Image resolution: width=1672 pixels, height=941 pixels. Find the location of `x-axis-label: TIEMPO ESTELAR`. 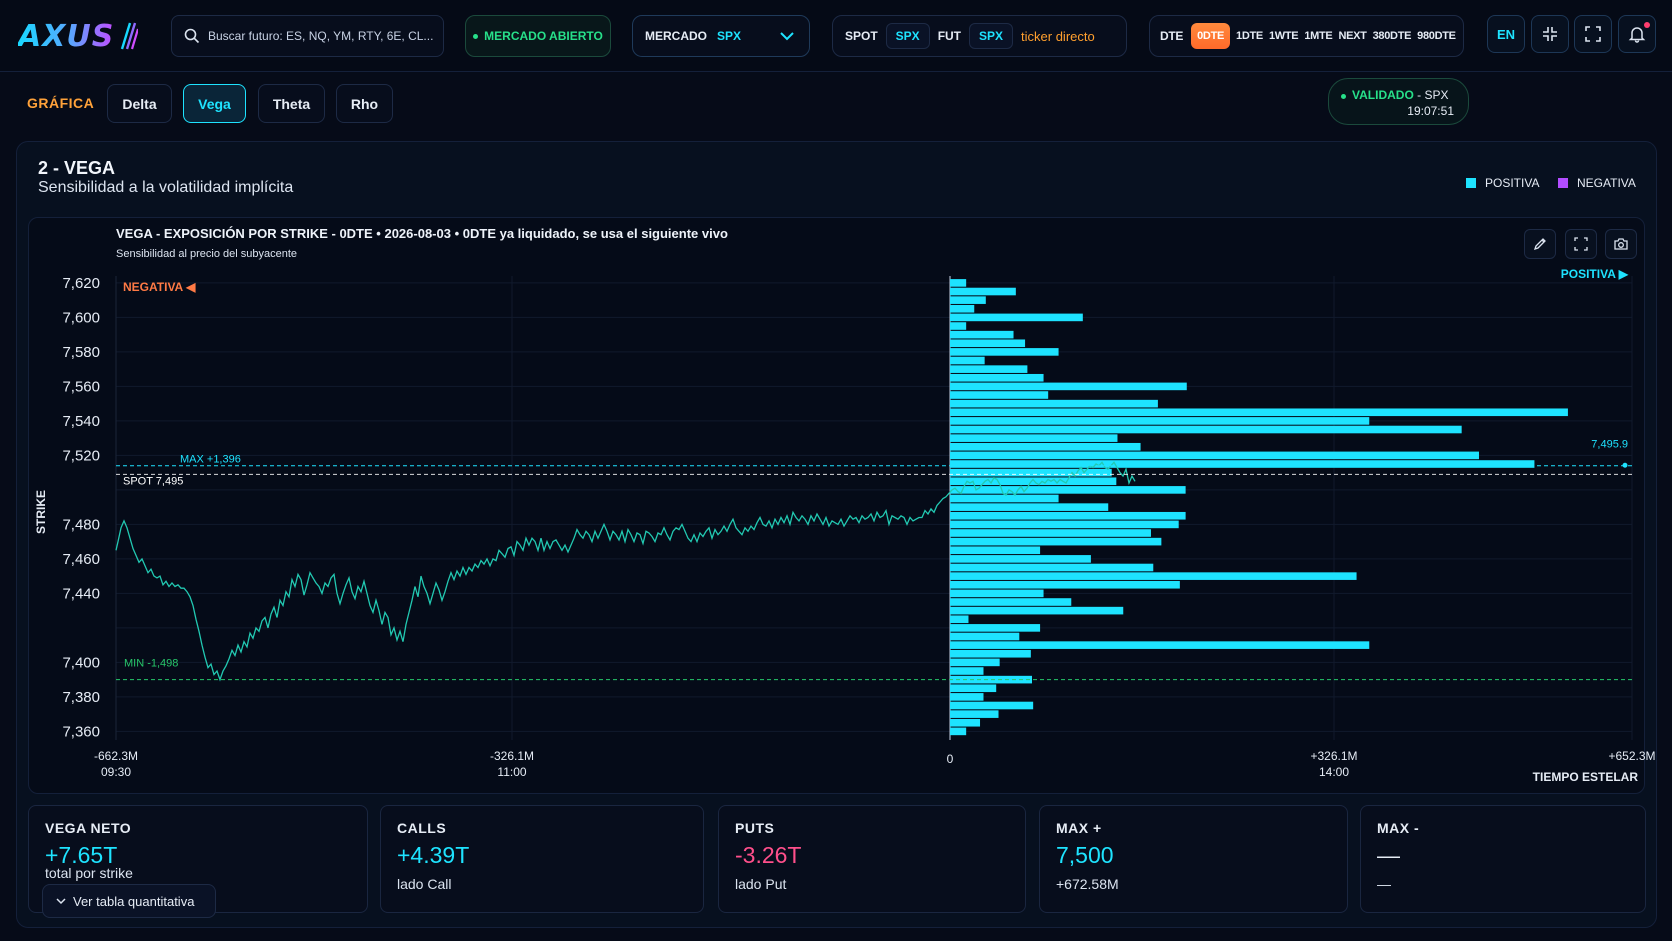

x-axis-label: TIEMPO ESTELAR is located at coordinates (1586, 777).